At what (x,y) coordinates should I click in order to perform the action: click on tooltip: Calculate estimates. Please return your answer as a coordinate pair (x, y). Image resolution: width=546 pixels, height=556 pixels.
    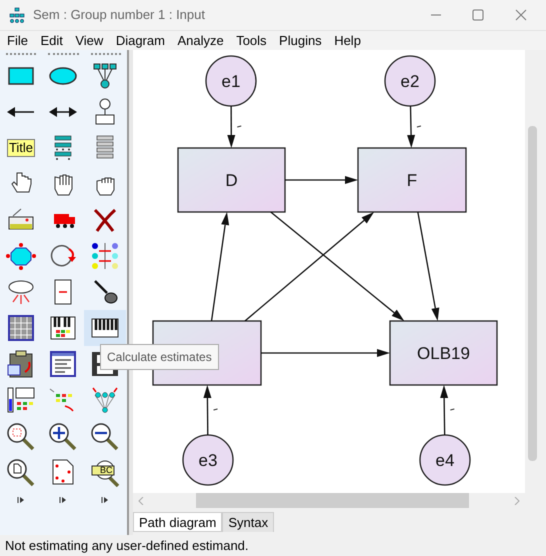
    Looking at the image, I should click on (159, 357).